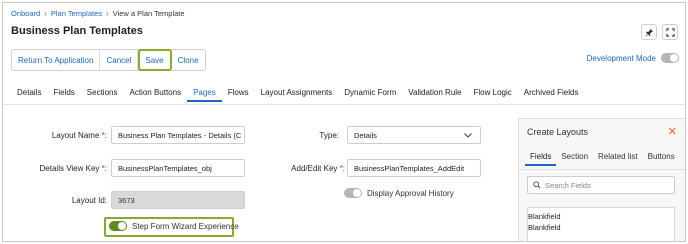 The height and width of the screenshot is (244, 688). I want to click on panel-tab-section: Section, so click(574, 159).